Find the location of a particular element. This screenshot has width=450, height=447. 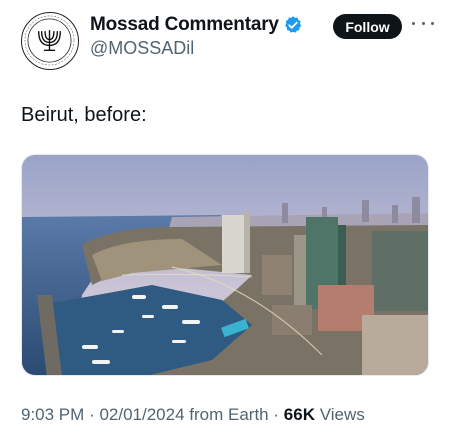

tweet-date: 02/01/2024 is located at coordinates (141, 414).